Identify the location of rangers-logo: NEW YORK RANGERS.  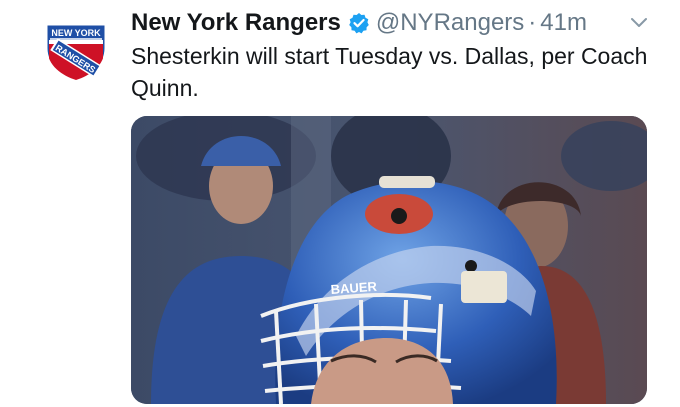
(76, 52).